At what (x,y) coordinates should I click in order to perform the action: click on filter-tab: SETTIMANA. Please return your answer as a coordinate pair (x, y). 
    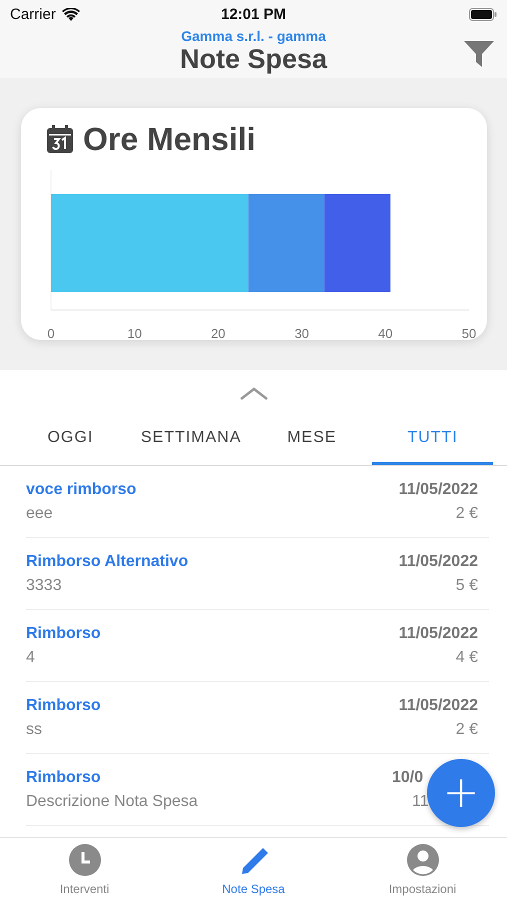
    Looking at the image, I should click on (191, 439).